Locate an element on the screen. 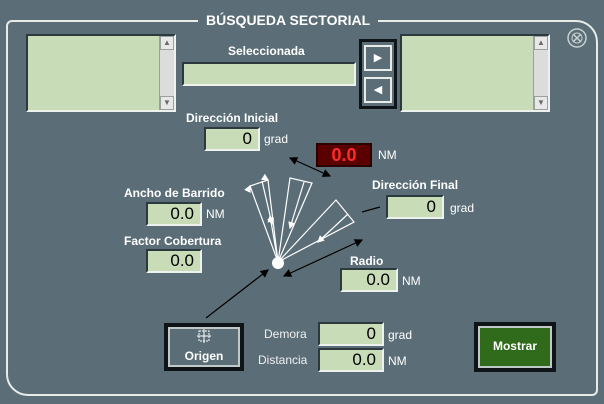 This screenshot has width=604, height=404. mostrar-button: Mostrar is located at coordinates (515, 347).